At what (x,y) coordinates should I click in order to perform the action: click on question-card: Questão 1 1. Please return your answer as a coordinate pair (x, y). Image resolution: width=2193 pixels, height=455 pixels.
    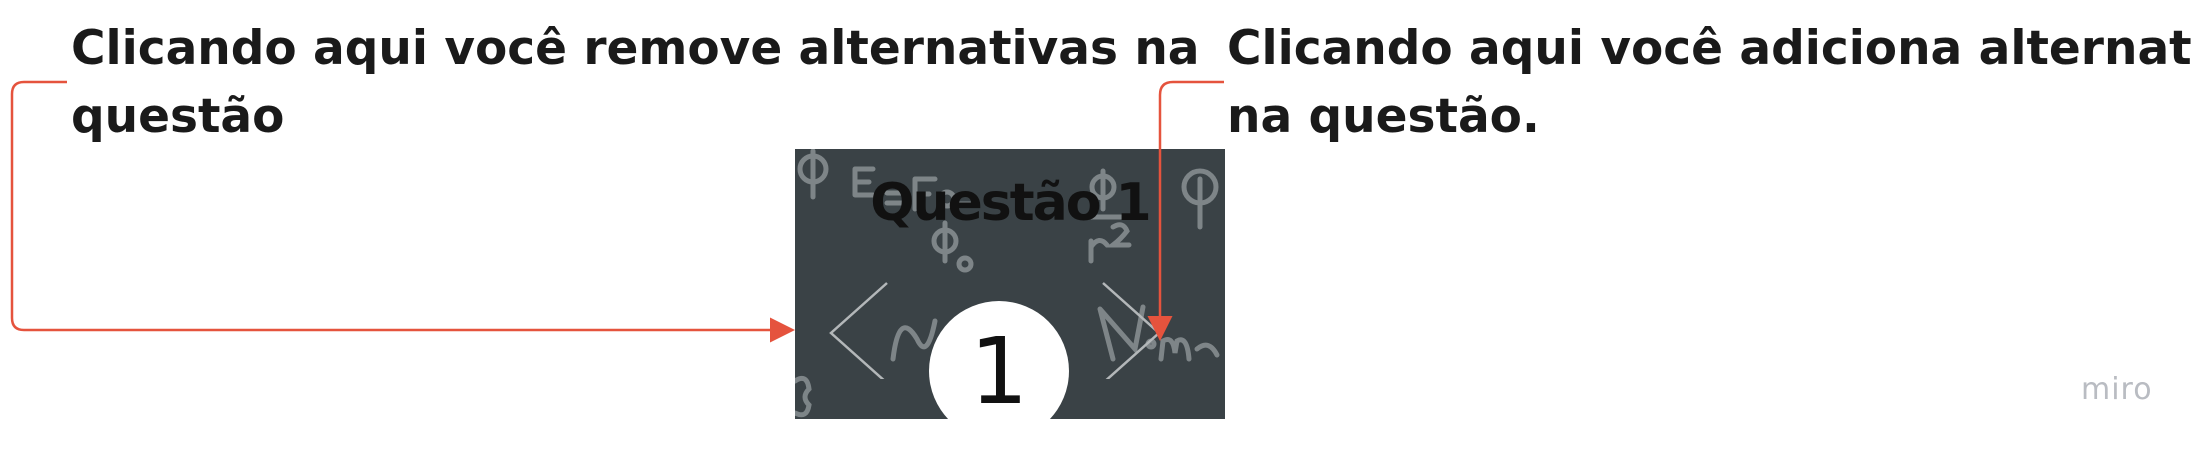
    Looking at the image, I should click on (1010, 284).